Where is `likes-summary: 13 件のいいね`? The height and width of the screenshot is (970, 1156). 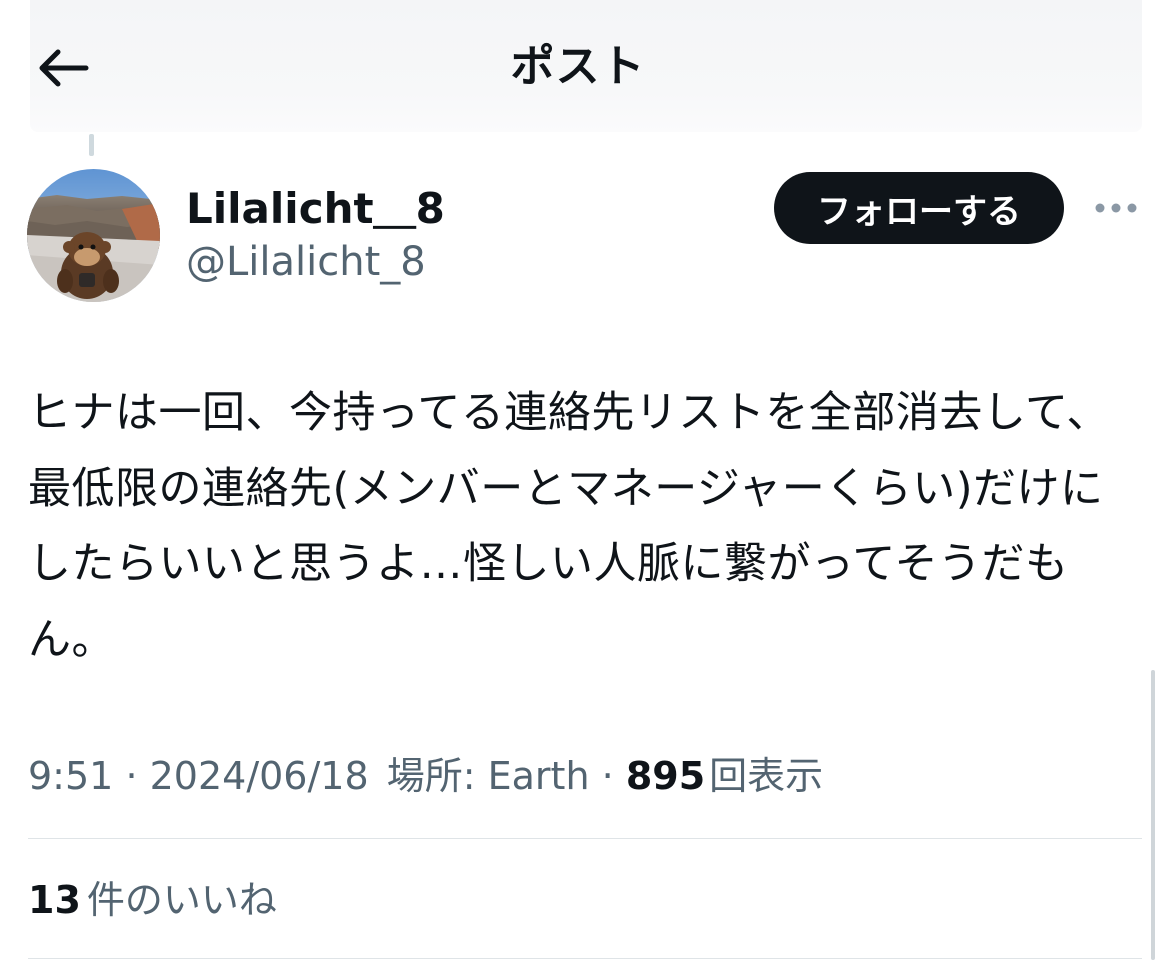 likes-summary: 13 件のいいね is located at coordinates (152, 900).